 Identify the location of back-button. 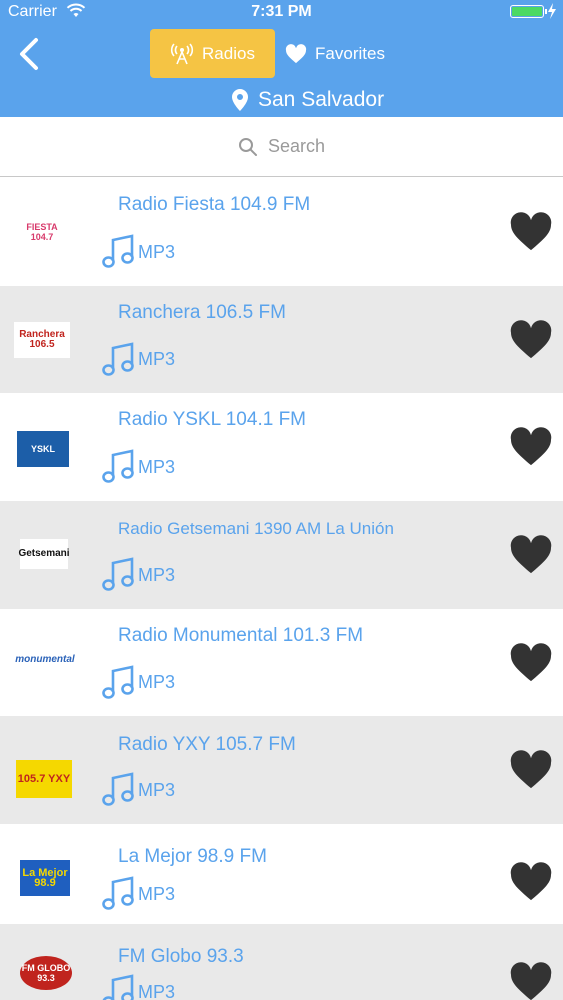
(30, 54).